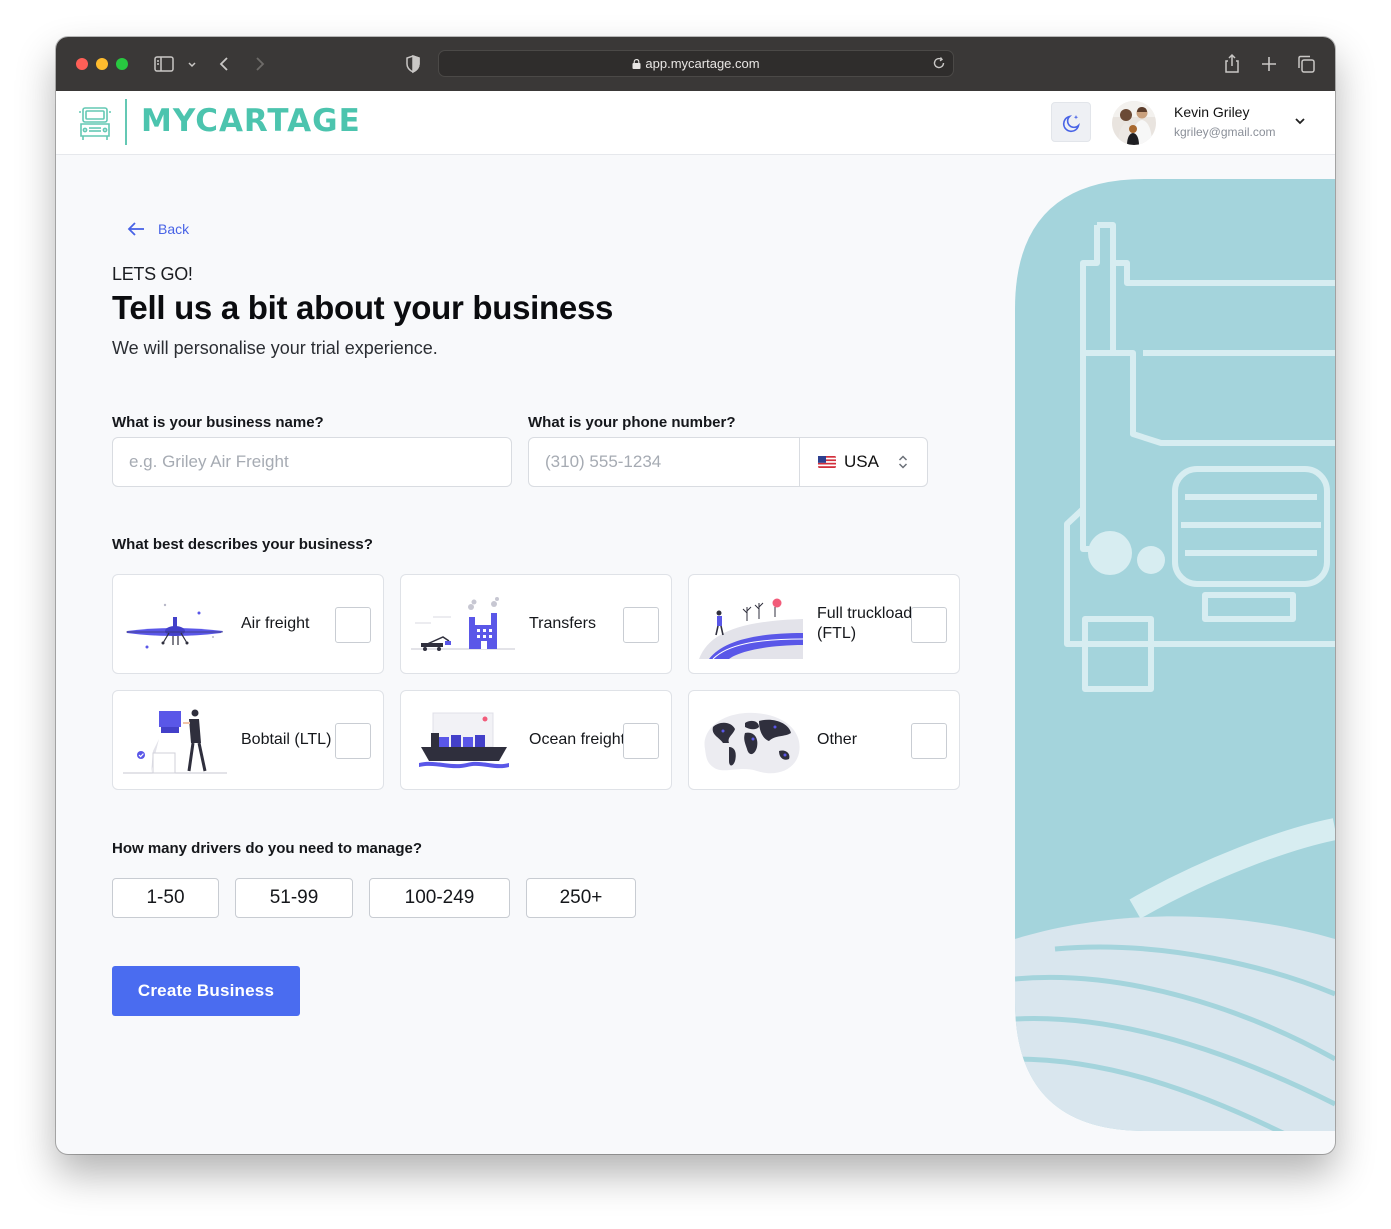 Image resolution: width=1391 pixels, height=1229 pixels. I want to click on app-header: MYCARTAGE Kevin Griley kgriley@gmail.com, so click(695, 123).